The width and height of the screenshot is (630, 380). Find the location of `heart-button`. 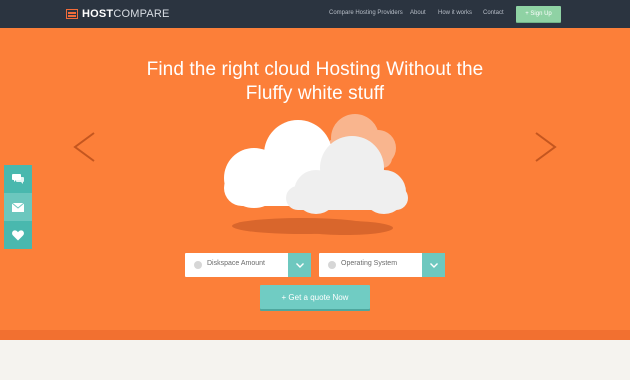

heart-button is located at coordinates (18, 235).